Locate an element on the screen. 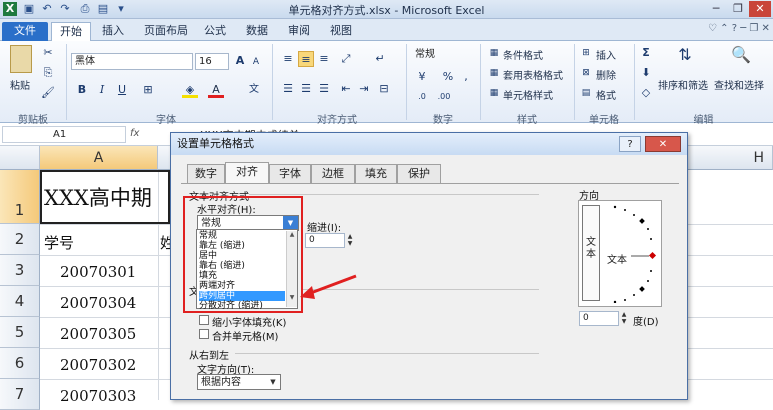 Image resolution: width=773 pixels, height=410 pixels. cell-styles-button: 单元格样式 is located at coordinates (528, 94).